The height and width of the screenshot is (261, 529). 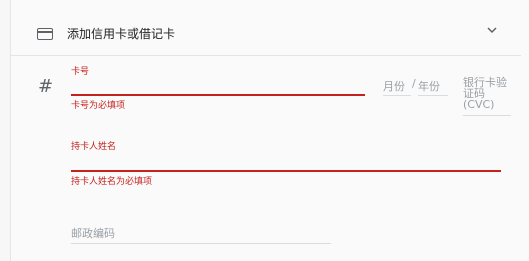 What do you see at coordinates (201, 243) in the screenshot?
I see `postal-code-underline` at bounding box center [201, 243].